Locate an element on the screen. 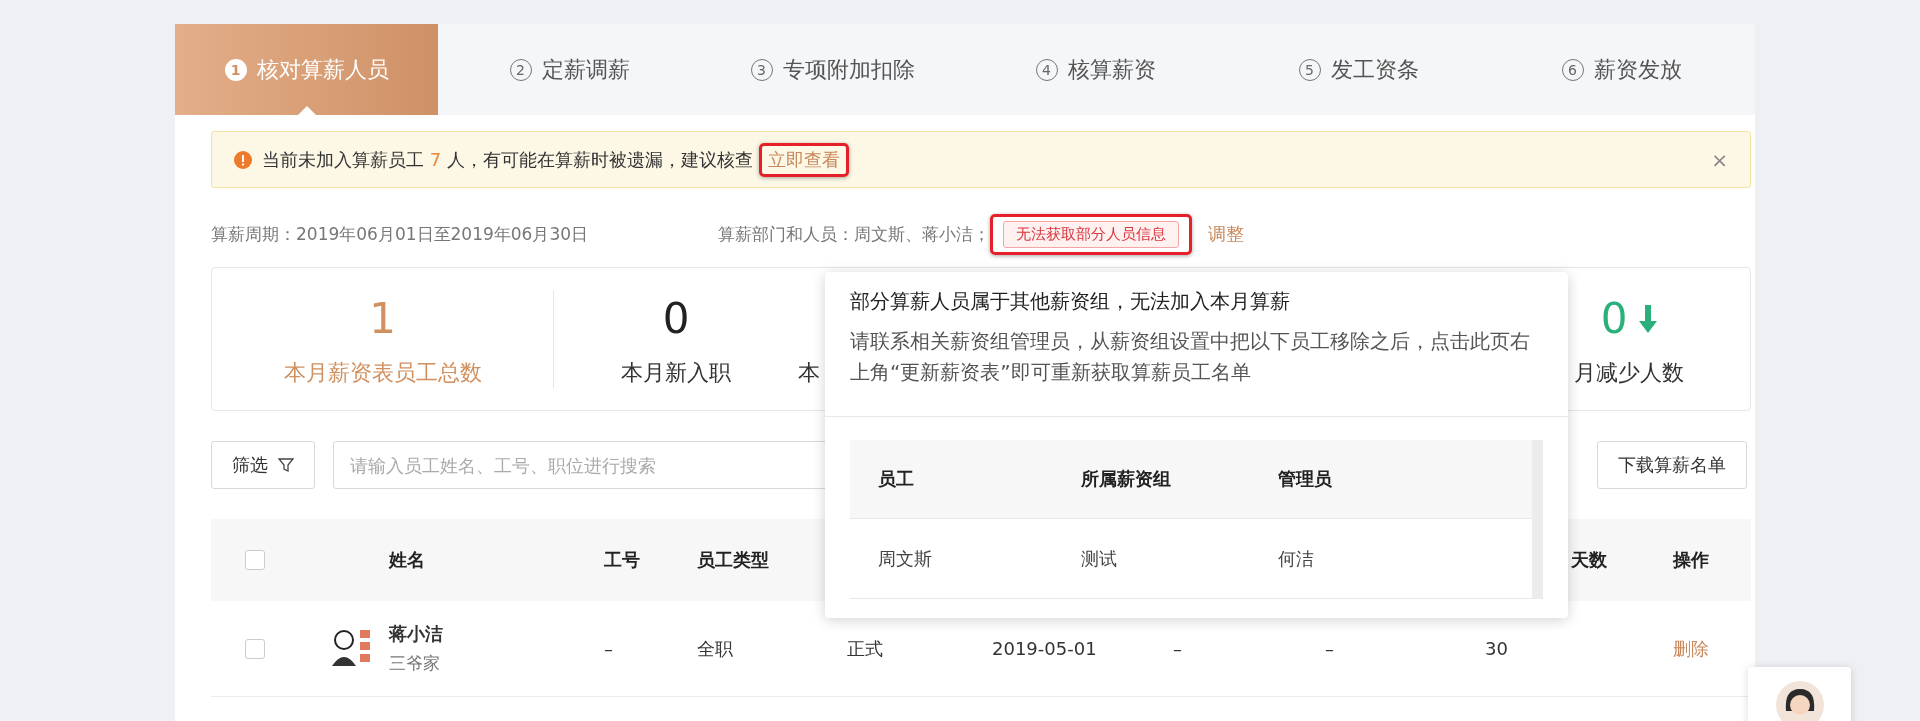 This screenshot has height=721, width=1920. step-tab: 5 发工资条 is located at coordinates (1358, 69).